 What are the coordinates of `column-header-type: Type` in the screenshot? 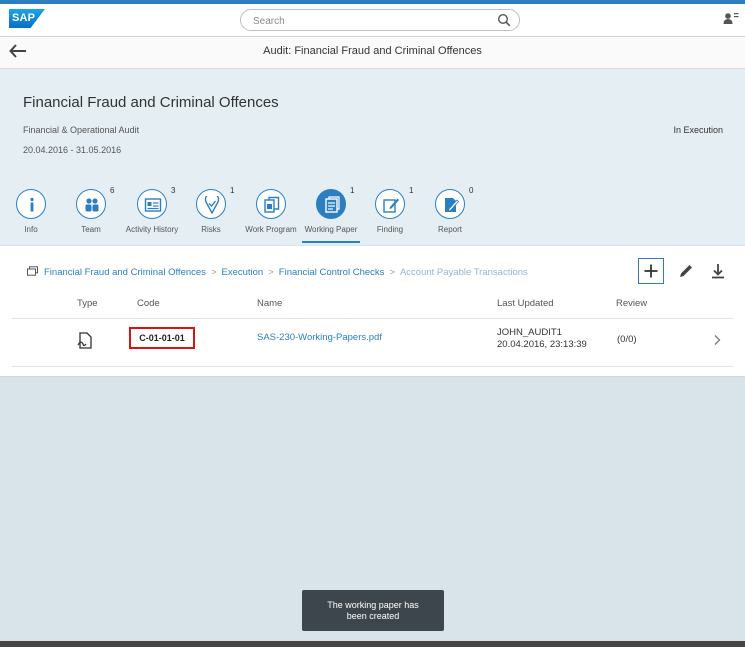 It's located at (87, 303).